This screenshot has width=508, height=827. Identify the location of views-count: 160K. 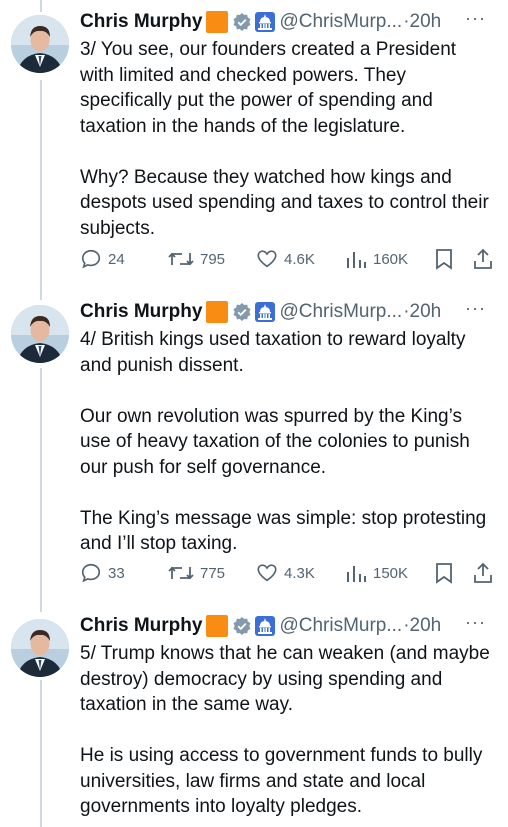
(391, 259).